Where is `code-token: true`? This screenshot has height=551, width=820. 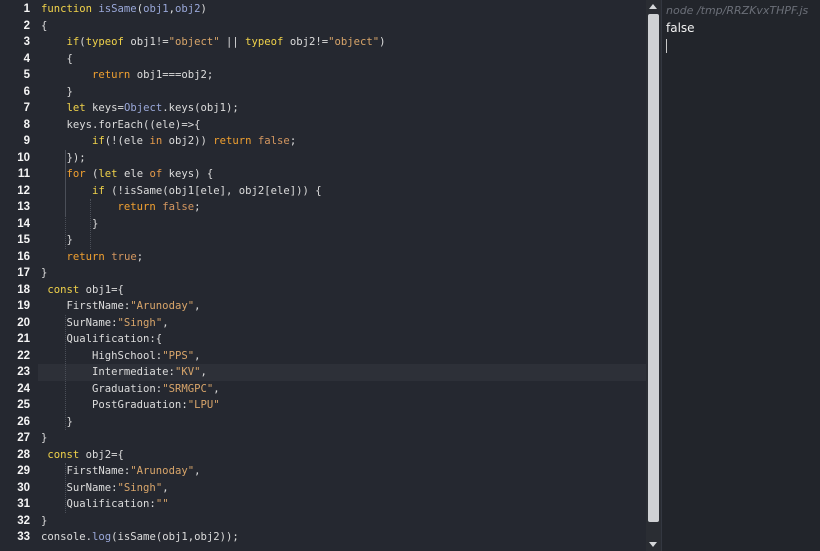
code-token: true is located at coordinates (124, 256).